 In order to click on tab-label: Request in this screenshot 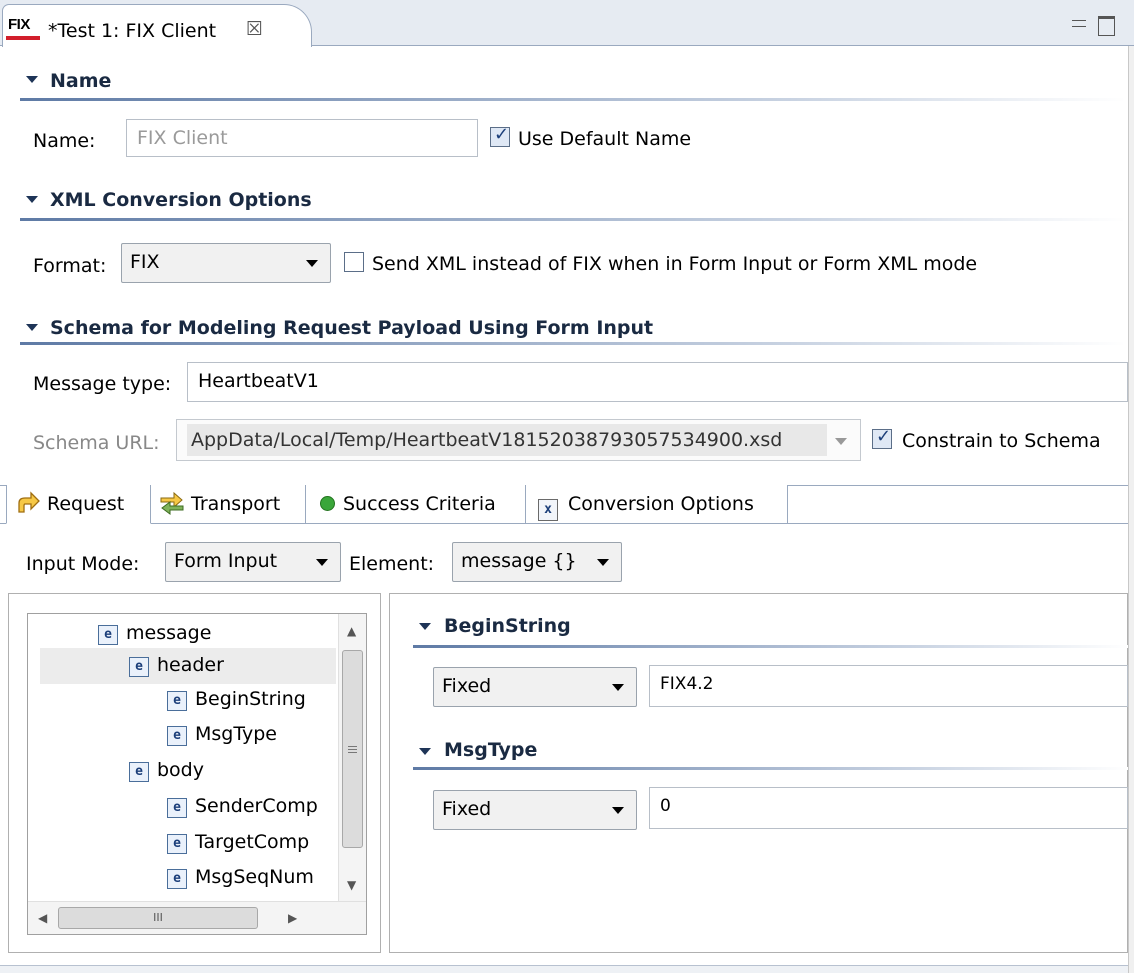, I will do `click(86, 504)`.